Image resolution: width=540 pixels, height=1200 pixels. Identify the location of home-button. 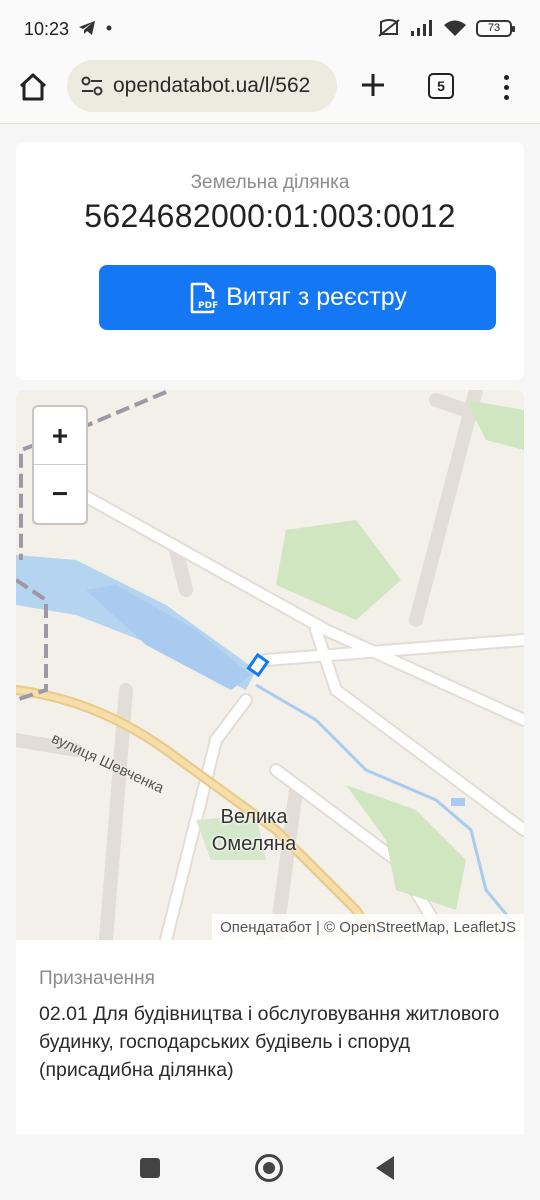
(33, 87).